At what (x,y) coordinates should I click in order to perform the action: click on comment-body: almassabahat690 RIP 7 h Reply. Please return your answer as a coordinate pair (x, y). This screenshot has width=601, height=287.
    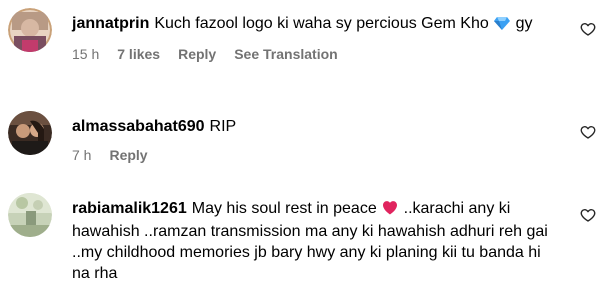
    Looking at the image, I should click on (317, 140).